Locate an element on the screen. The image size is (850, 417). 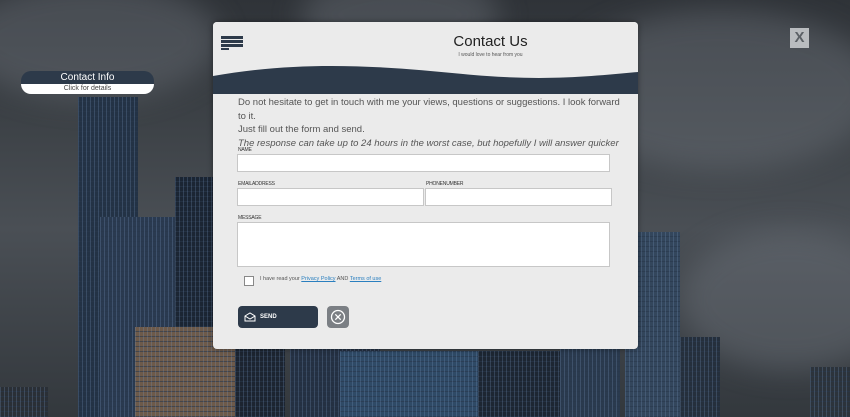
cancel-button is located at coordinates (338, 317).